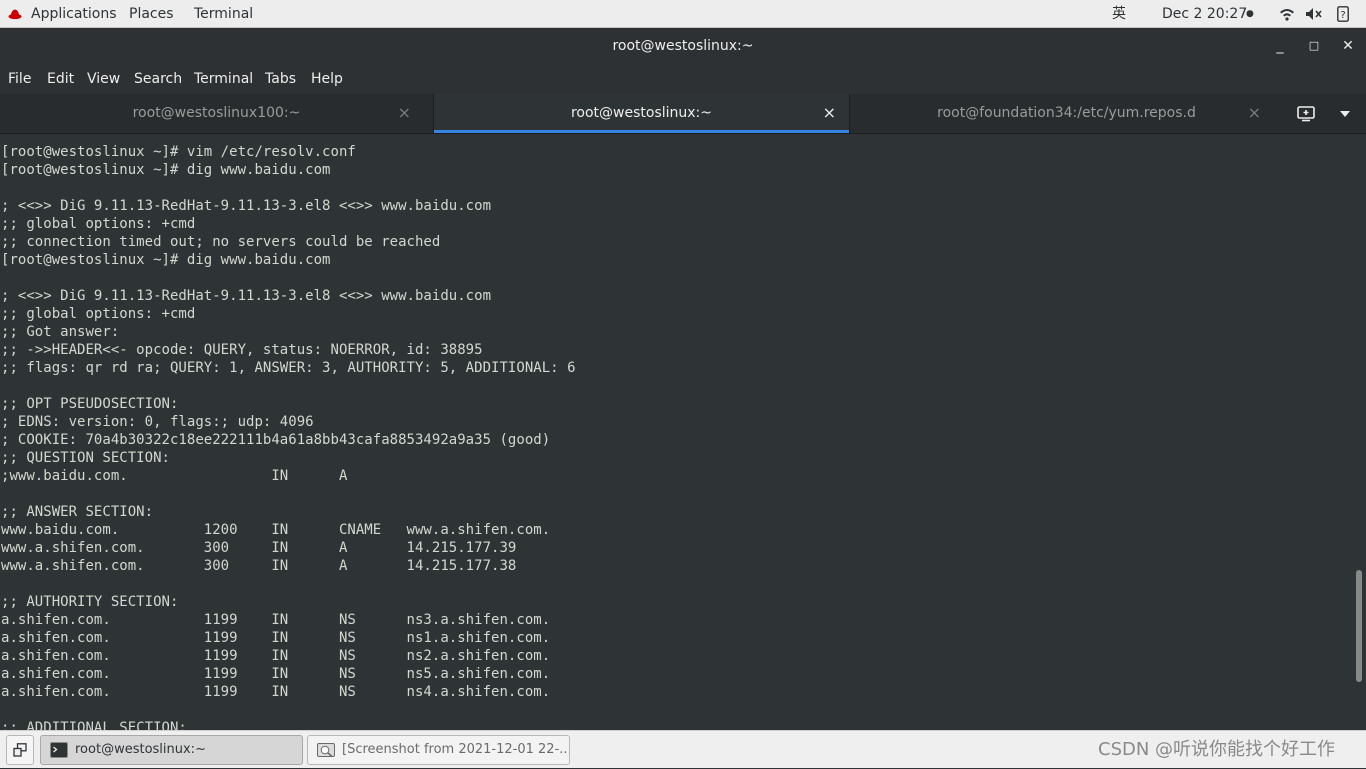  What do you see at coordinates (59, 750) in the screenshot?
I see `terminal-icon` at bounding box center [59, 750].